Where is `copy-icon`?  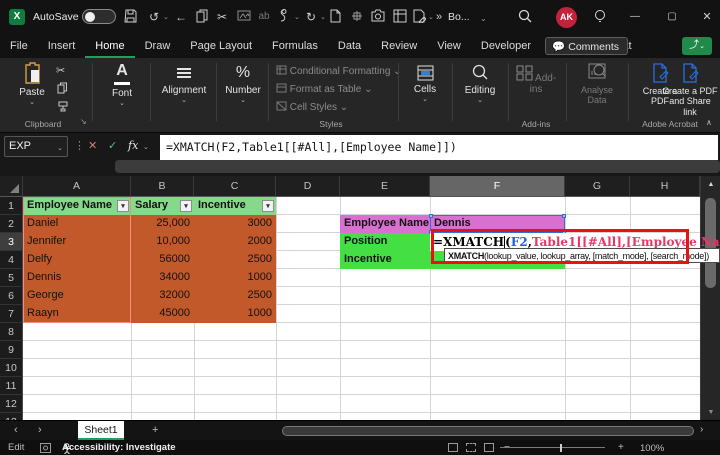
copy-icon is located at coordinates (202, 16).